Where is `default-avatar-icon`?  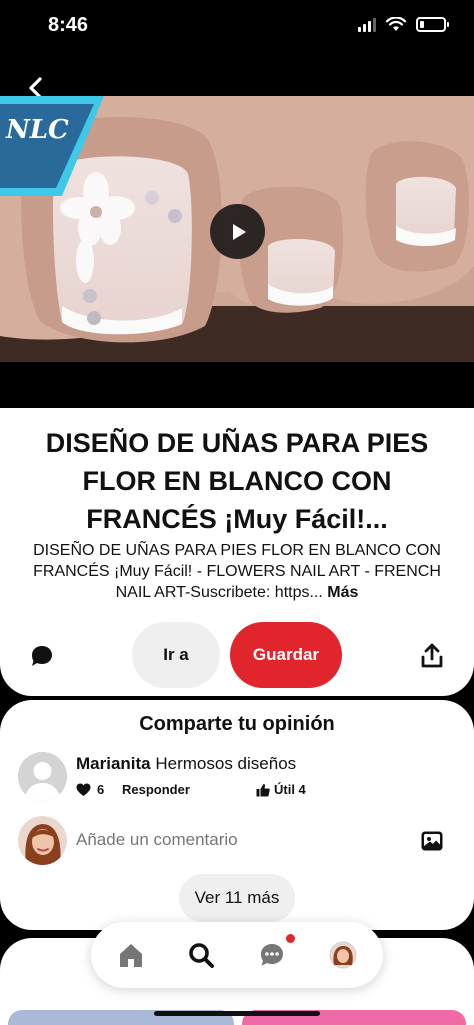
default-avatar-icon is located at coordinates (42, 776).